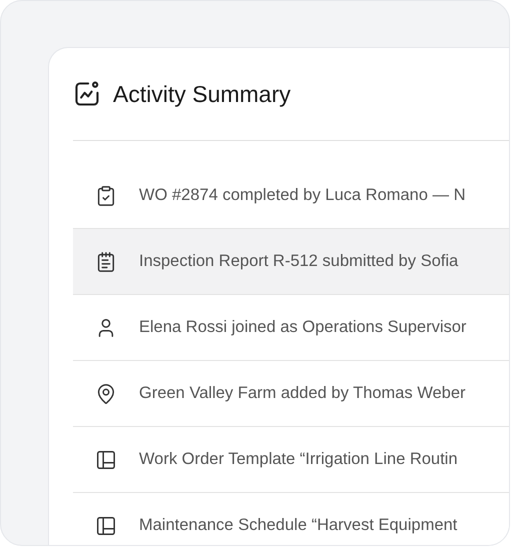  I want to click on activity-text: WO #2874 completed by Luca Romano — N, so click(302, 195).